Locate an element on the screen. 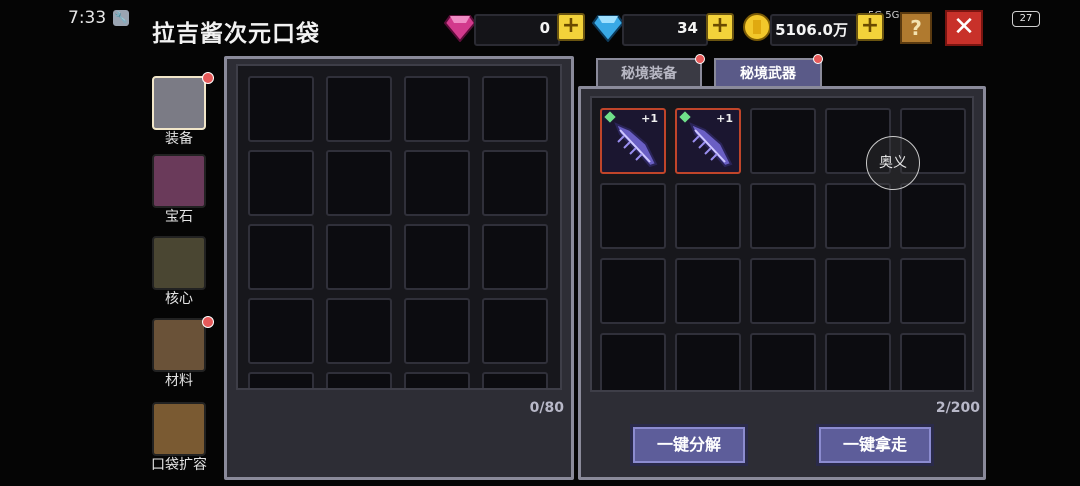 This screenshot has height=486, width=1080. sidebar-item-label: 核心 is located at coordinates (179, 299).